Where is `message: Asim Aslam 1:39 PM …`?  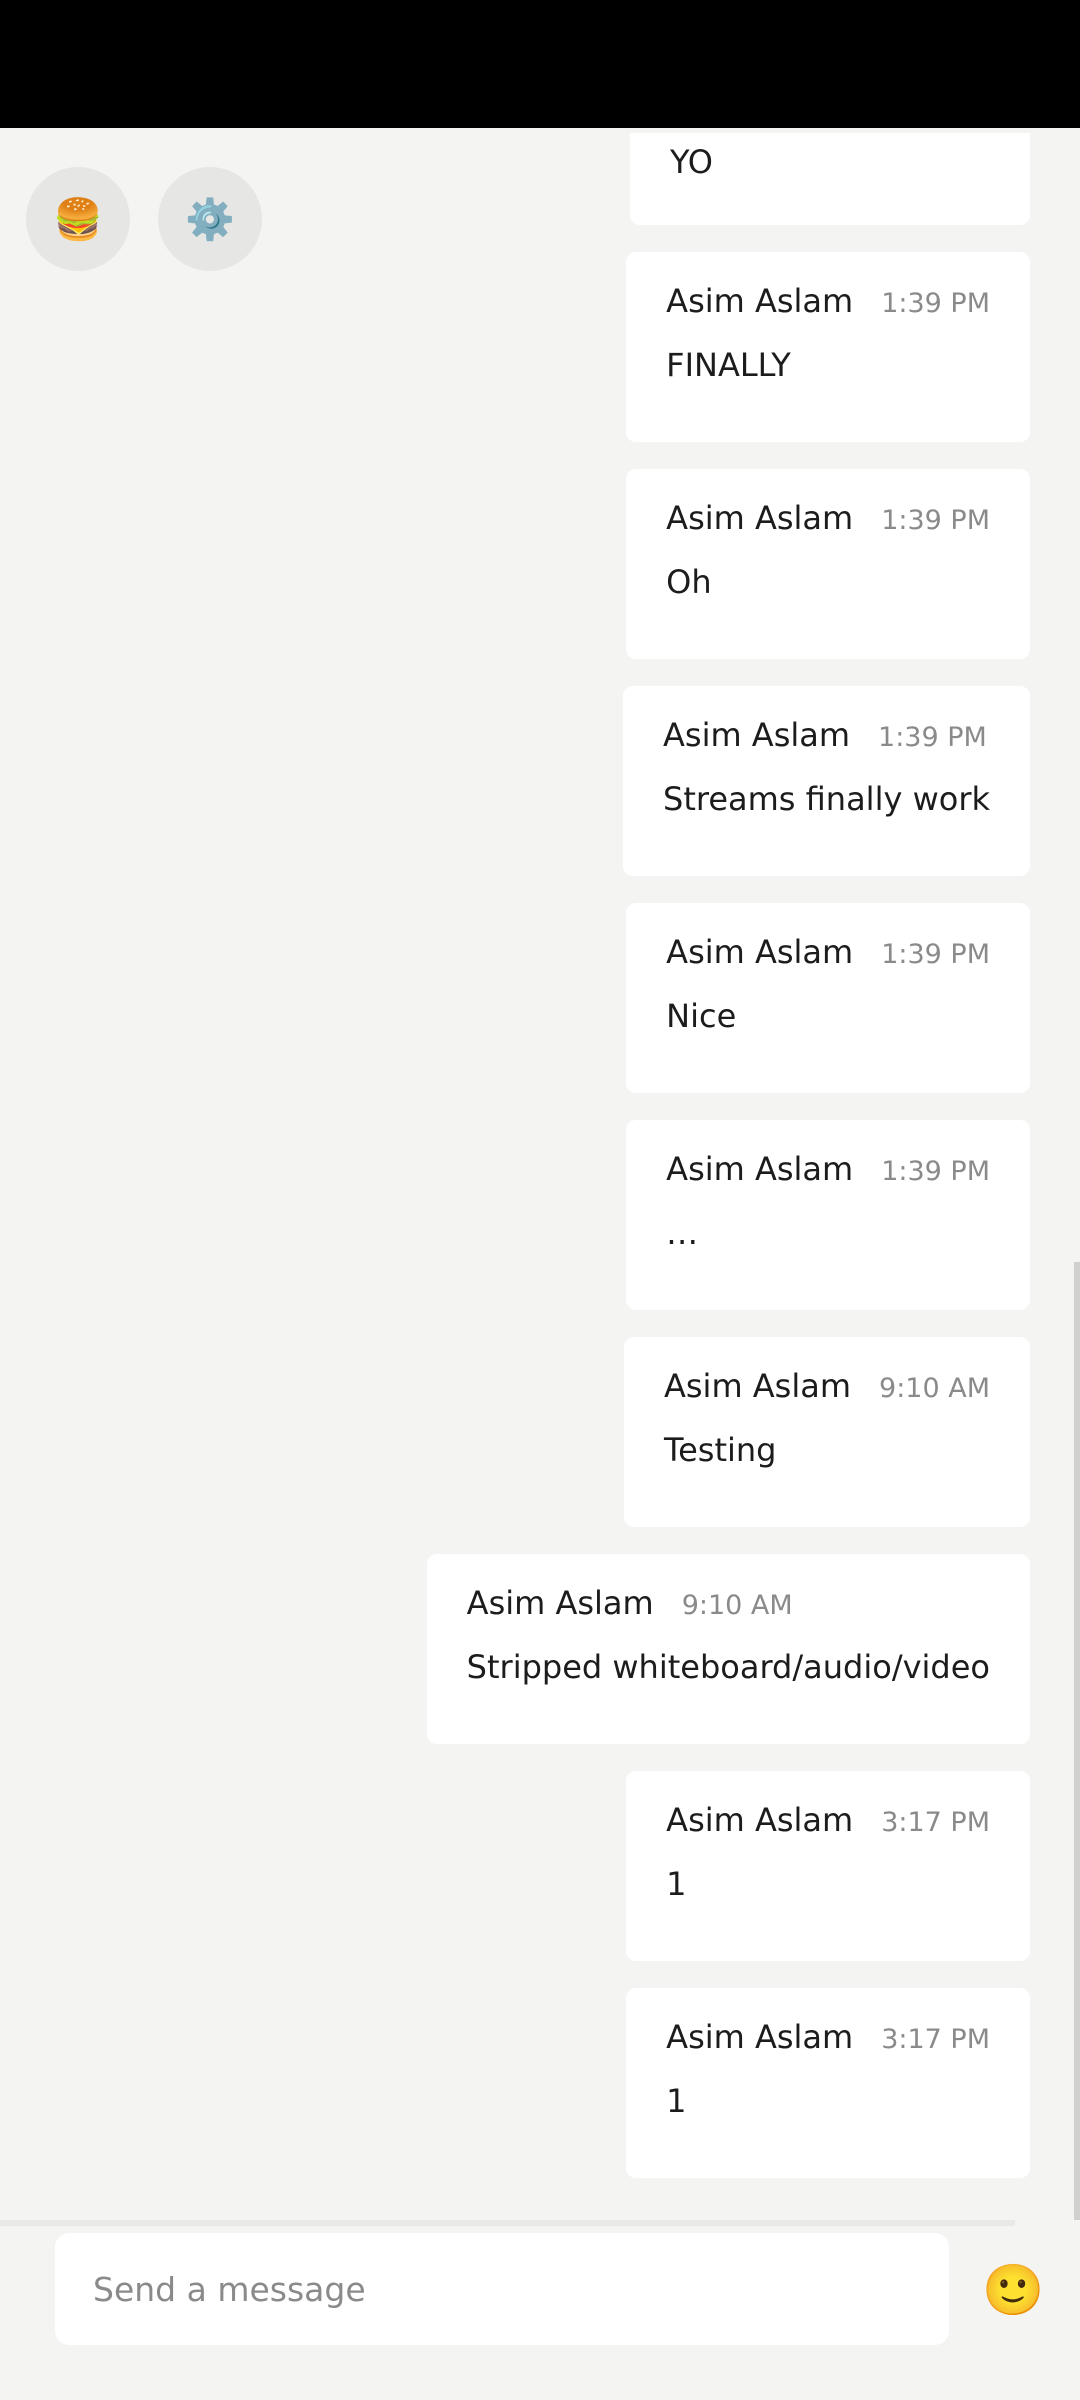 message: Asim Aslam 1:39 PM … is located at coordinates (828, 1215).